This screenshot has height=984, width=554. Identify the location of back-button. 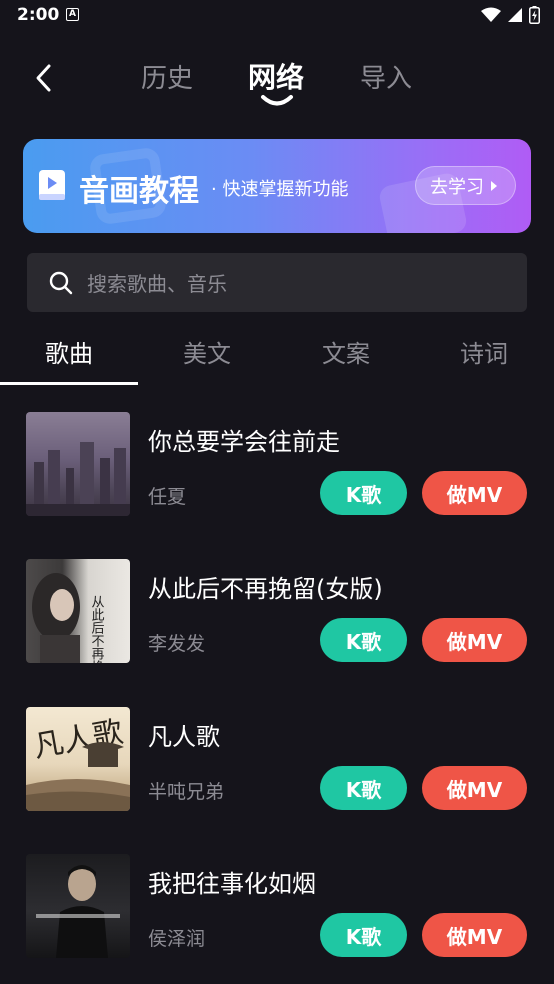
(43, 78).